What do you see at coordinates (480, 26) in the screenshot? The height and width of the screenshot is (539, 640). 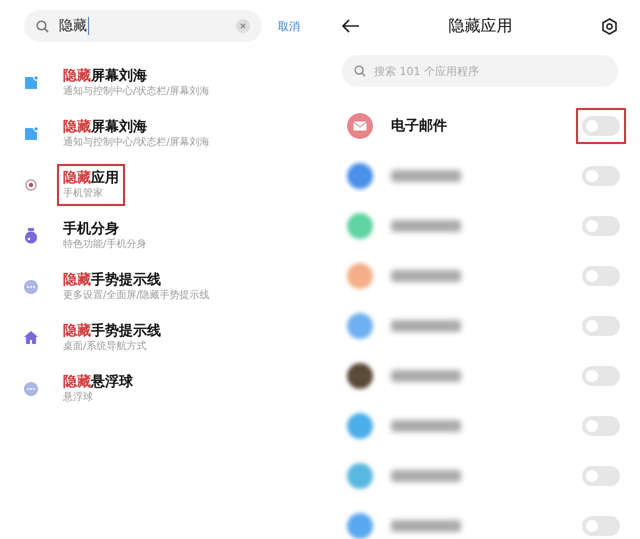 I see `page-title: 隐藏应用` at bounding box center [480, 26].